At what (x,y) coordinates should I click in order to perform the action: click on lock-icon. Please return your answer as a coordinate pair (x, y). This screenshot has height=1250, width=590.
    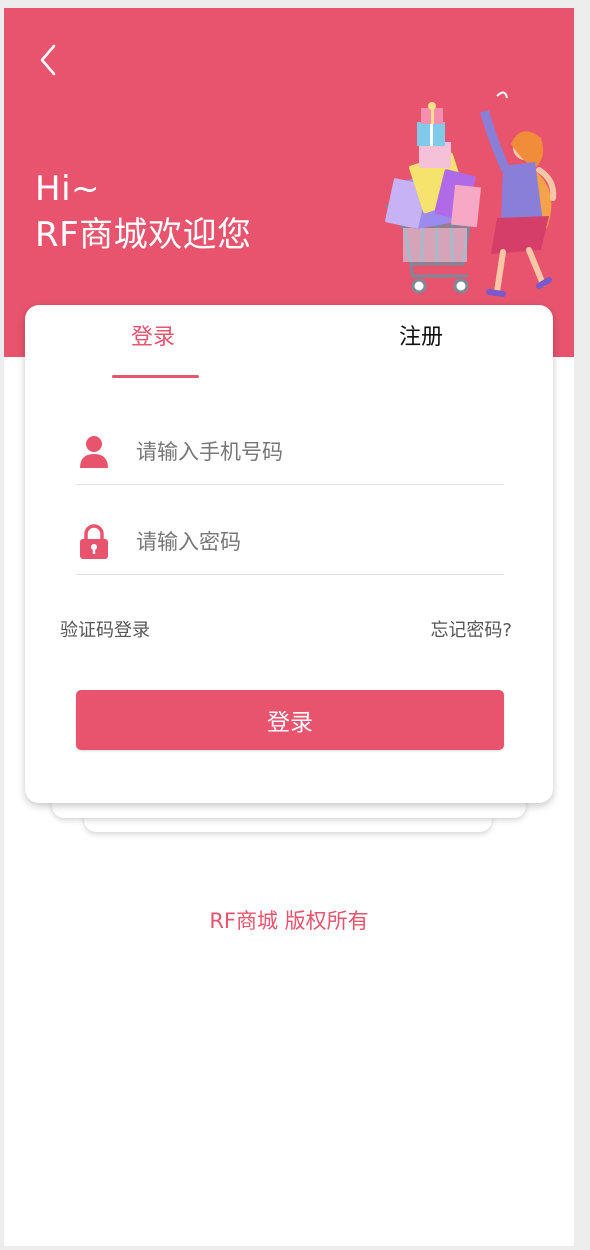
    Looking at the image, I should click on (94, 541).